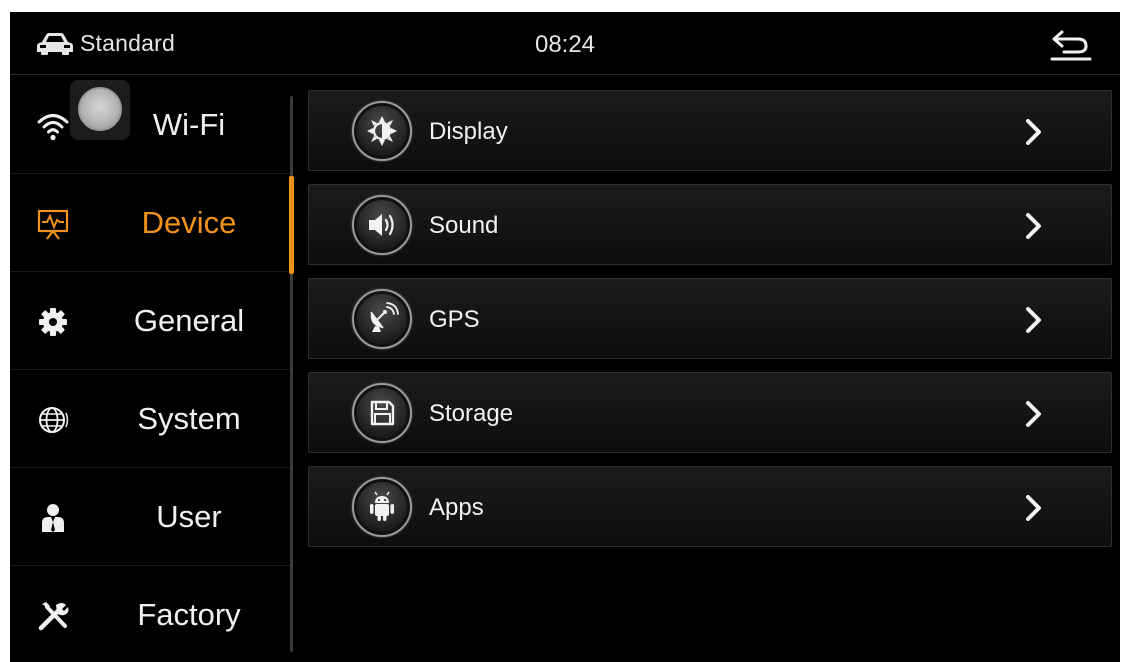 The height and width of the screenshot is (662, 1121). Describe the element at coordinates (53, 616) in the screenshot. I see `tools-icon` at that location.